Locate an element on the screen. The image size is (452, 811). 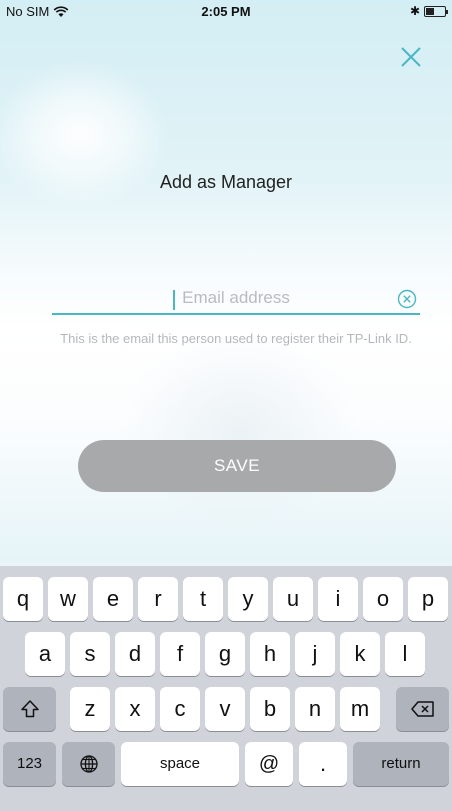
backspace-icon is located at coordinates (422, 709).